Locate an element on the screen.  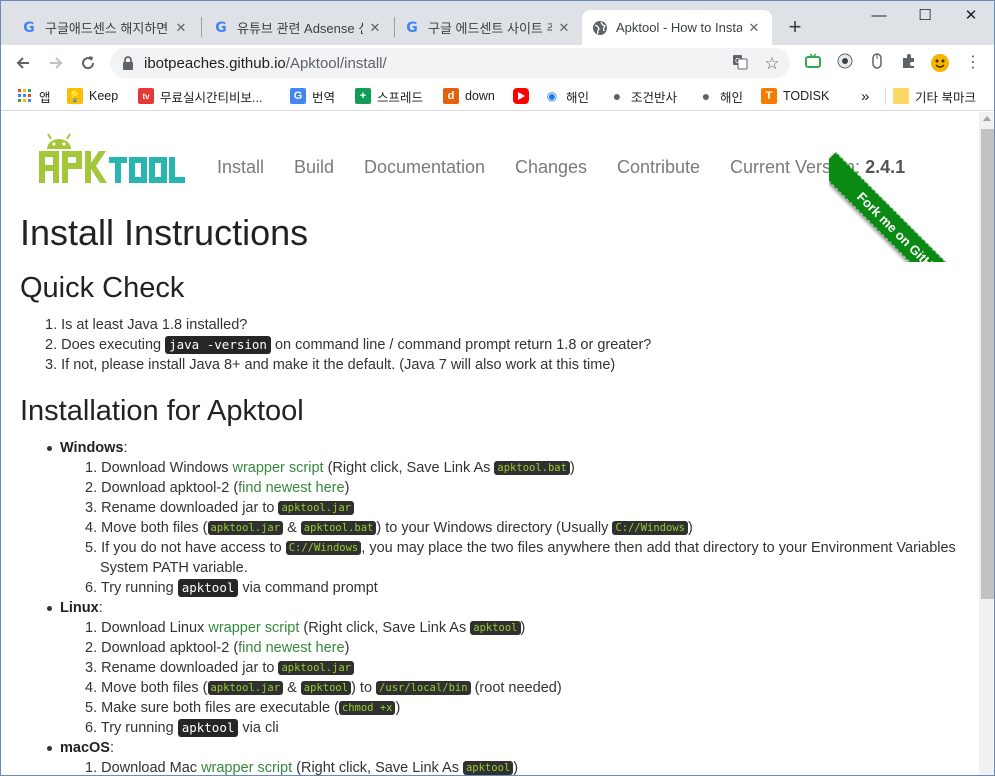
bookmark-down: d down is located at coordinates (469, 96).